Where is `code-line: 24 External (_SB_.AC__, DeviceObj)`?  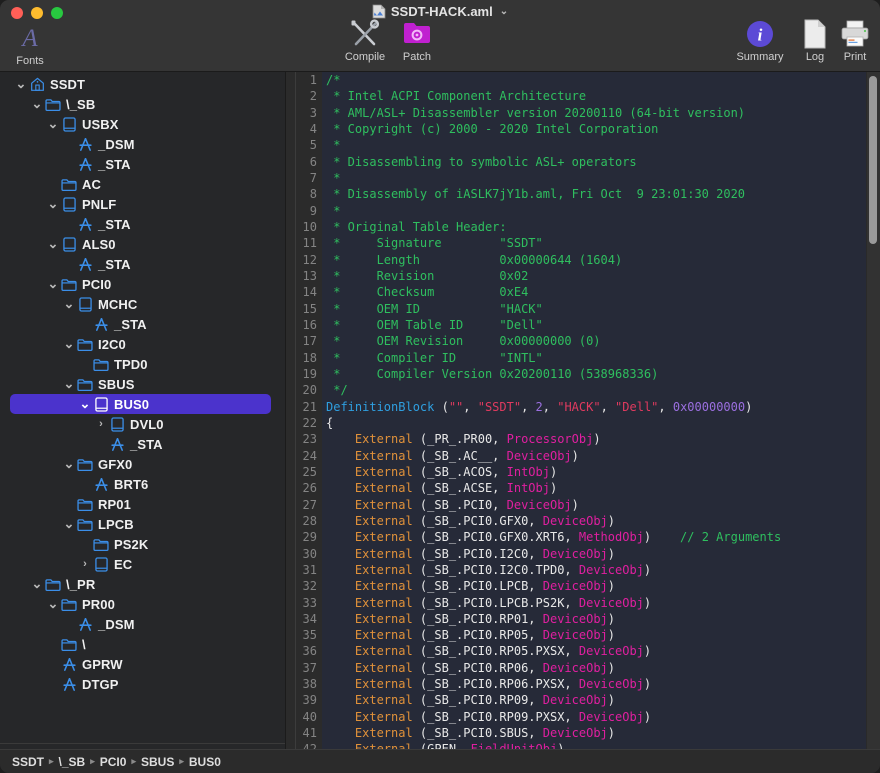
code-line: 24 External (_SB_.AC__, DeviceObj) is located at coordinates (588, 455).